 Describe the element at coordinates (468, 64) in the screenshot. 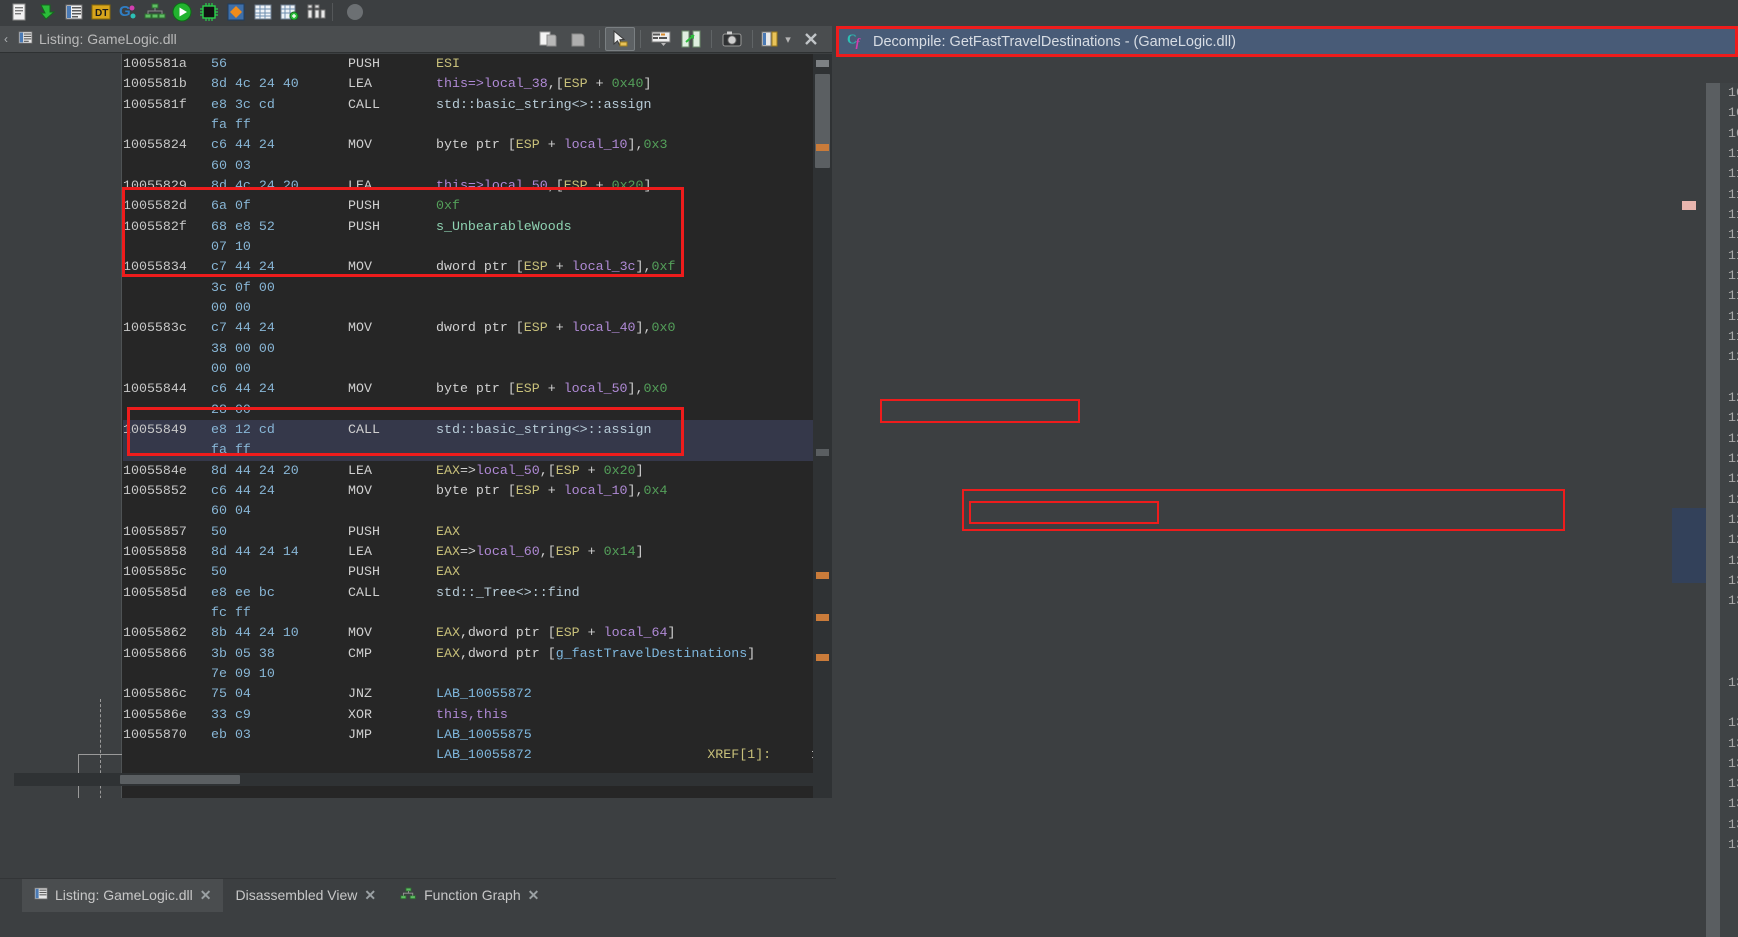

I see `listing-row: 1005581a 56 PUSH ESI` at that location.